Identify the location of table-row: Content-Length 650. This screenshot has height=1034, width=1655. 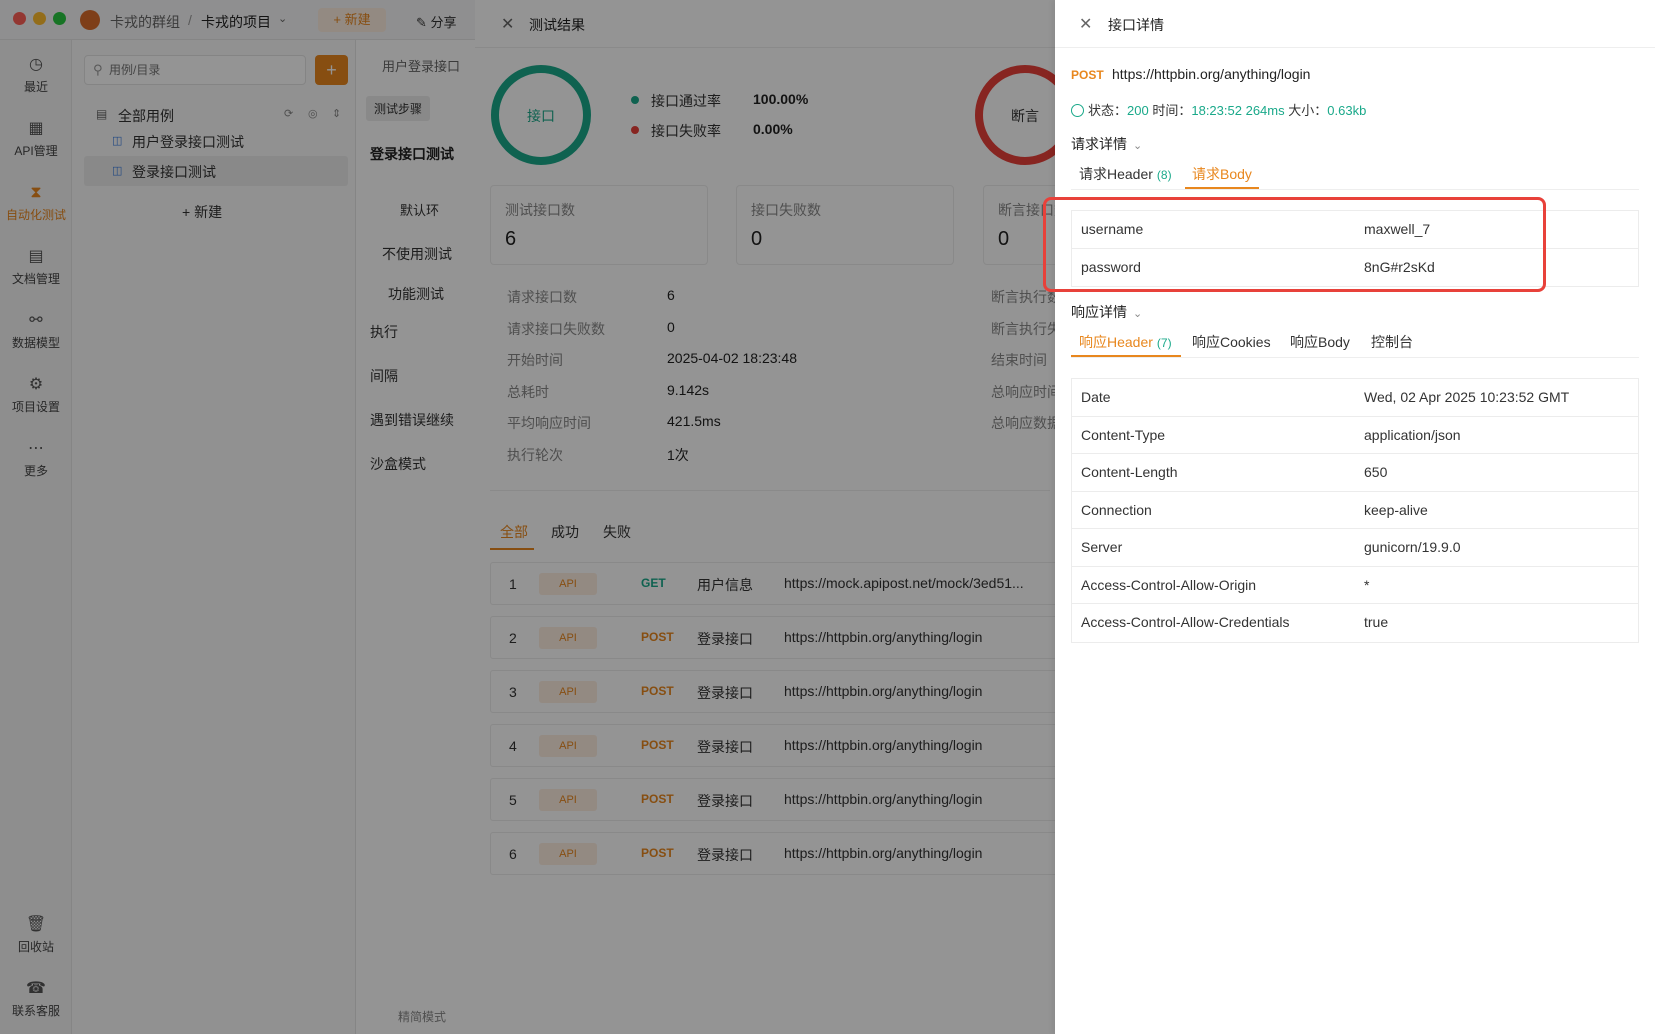
(1355, 473).